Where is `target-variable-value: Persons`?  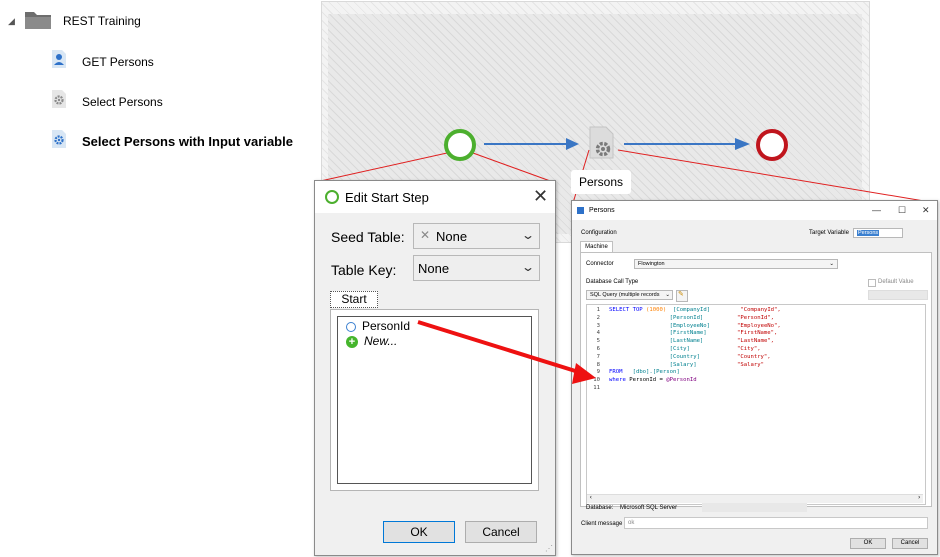
target-variable-value: Persons is located at coordinates (868, 233).